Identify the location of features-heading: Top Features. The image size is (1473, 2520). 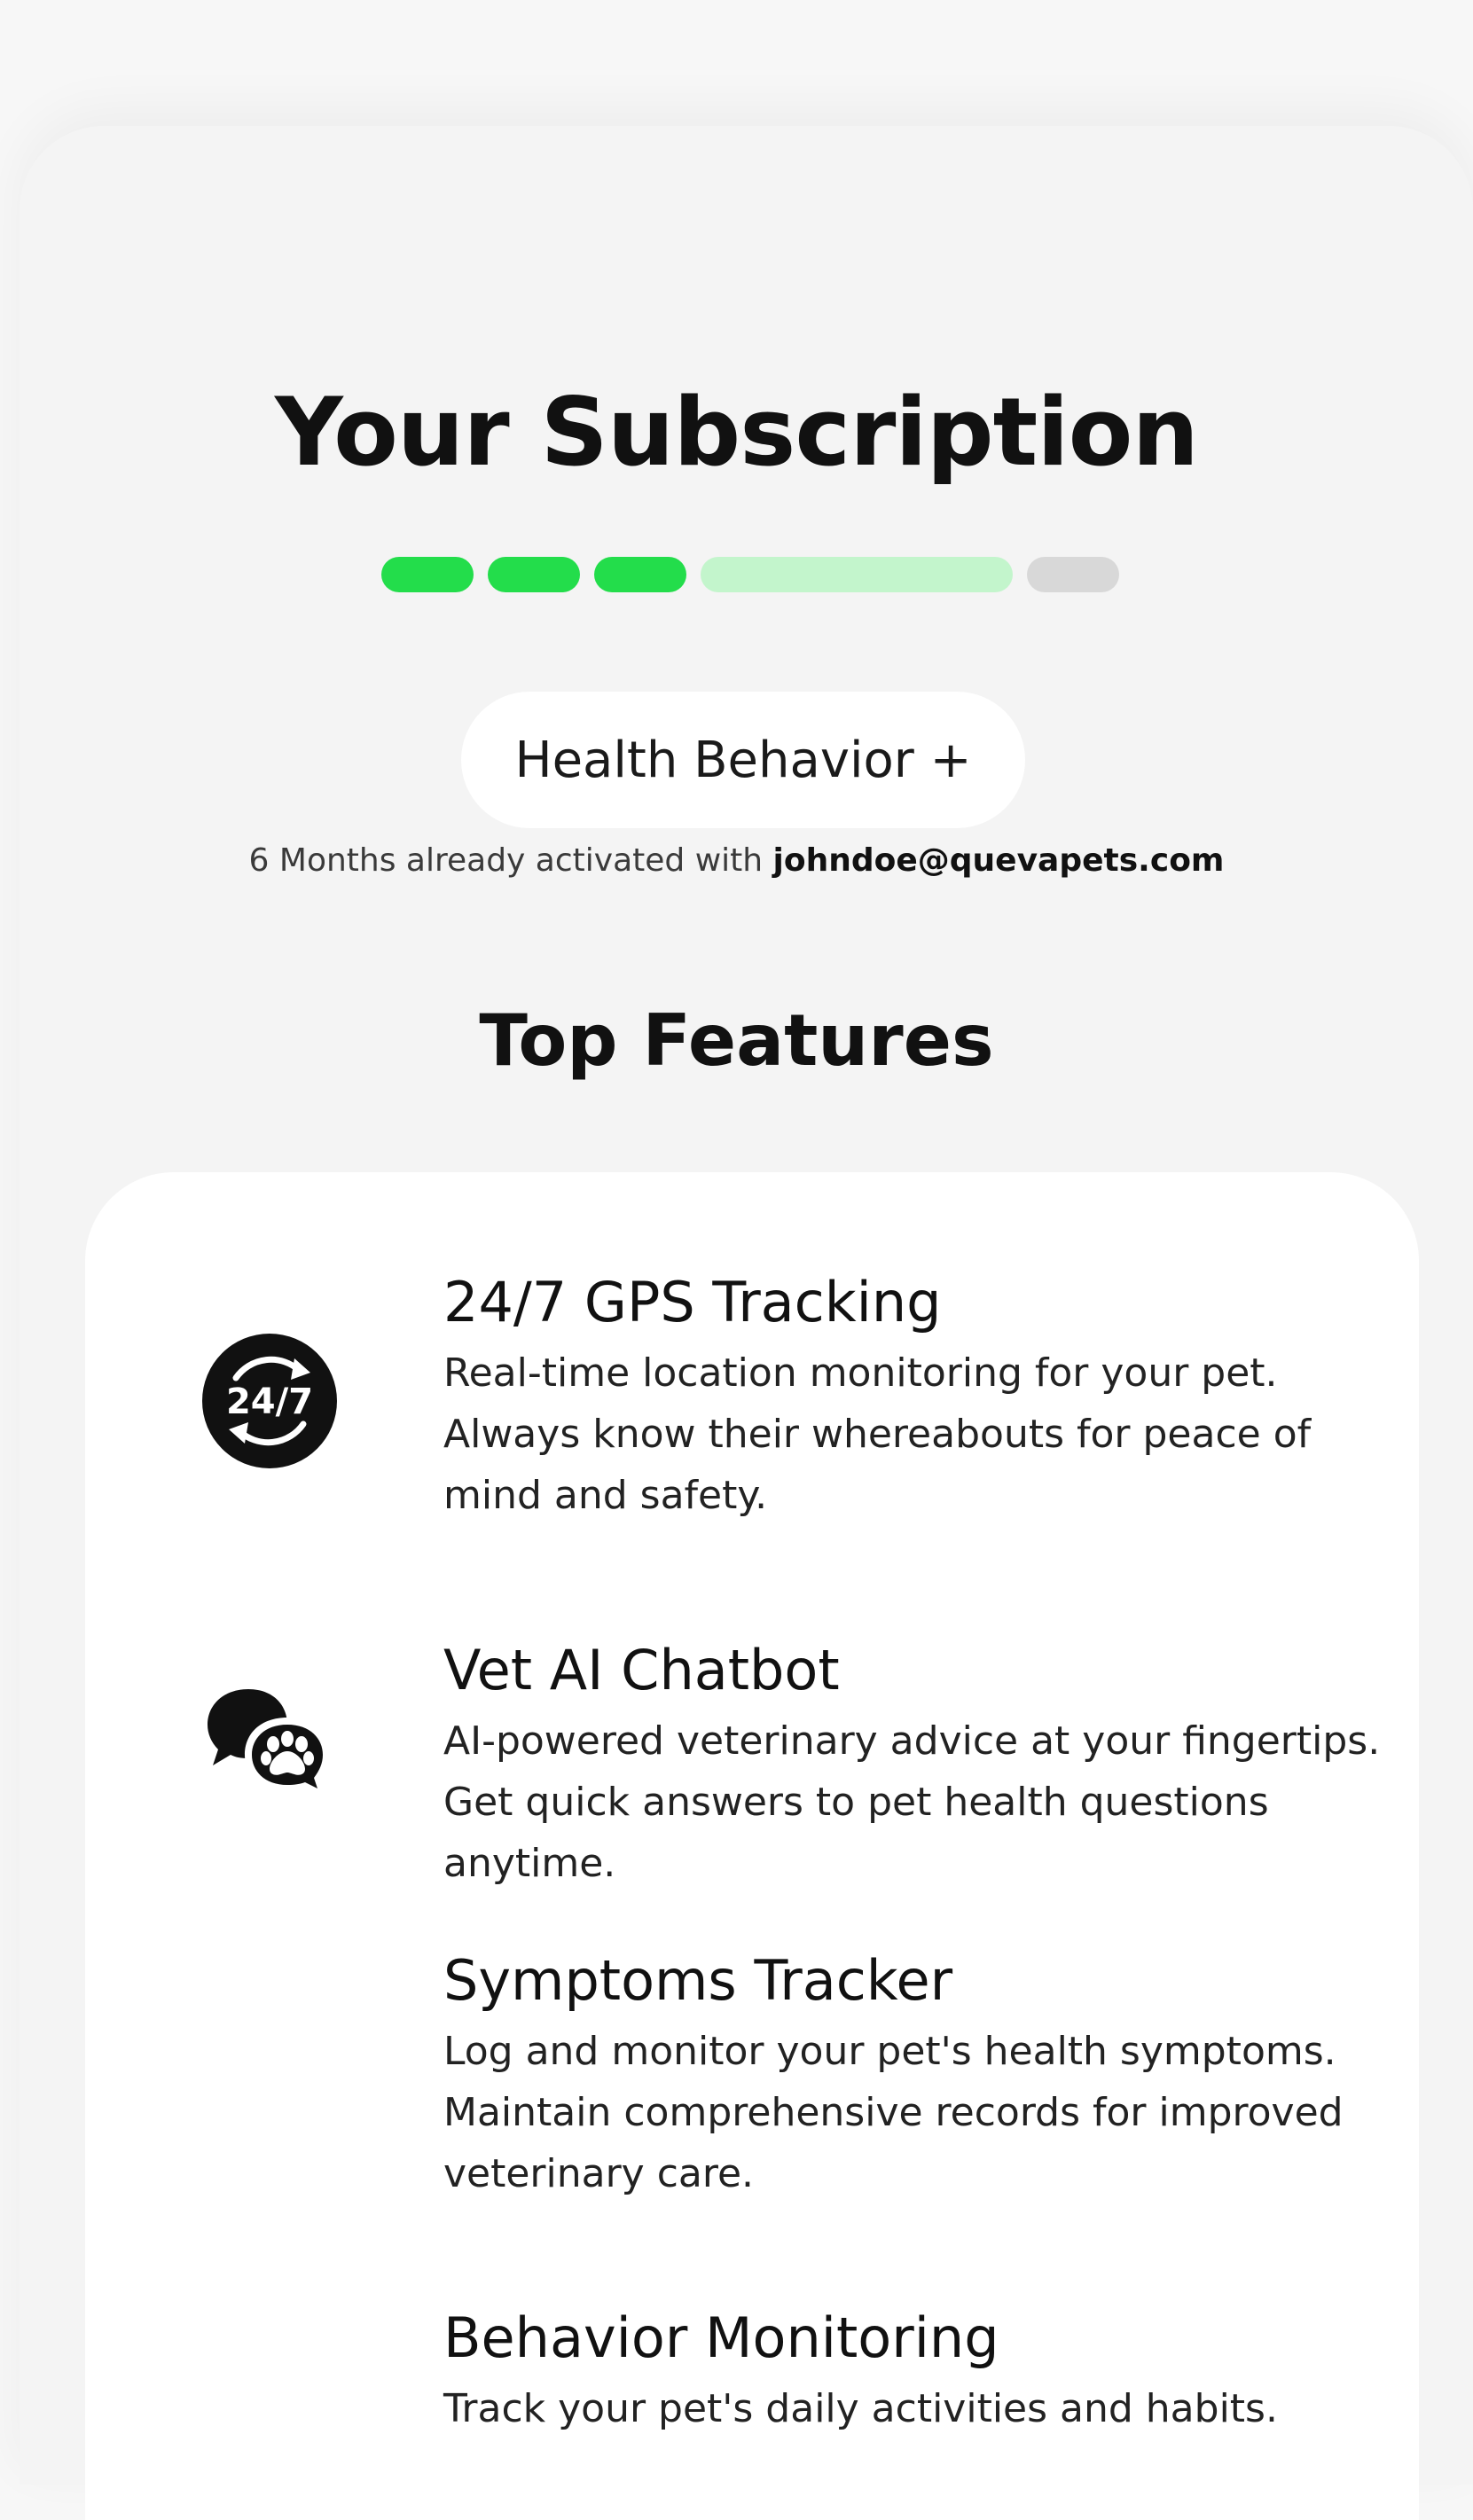
(737, 1040).